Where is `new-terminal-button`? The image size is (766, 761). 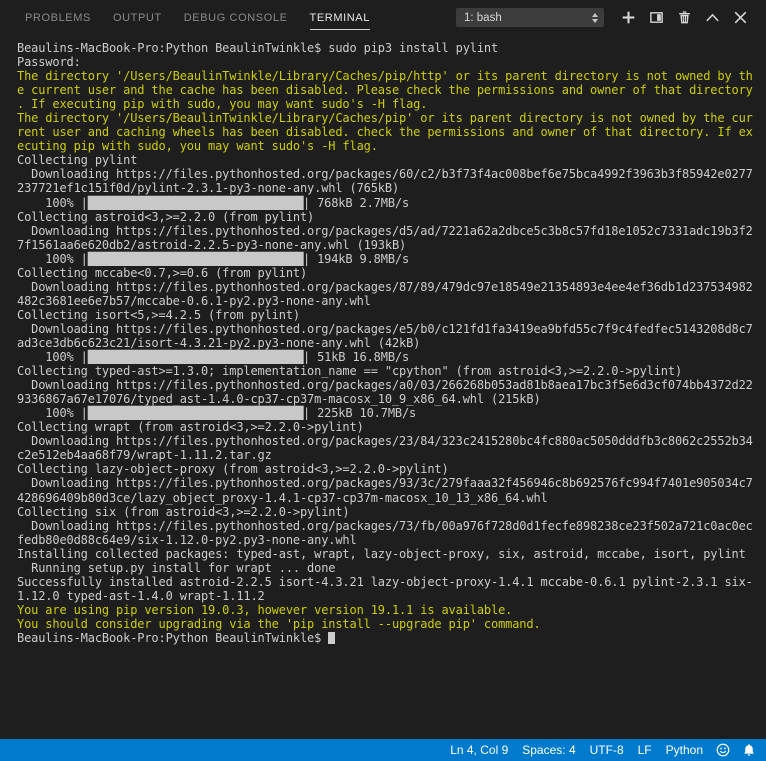 new-terminal-button is located at coordinates (628, 18).